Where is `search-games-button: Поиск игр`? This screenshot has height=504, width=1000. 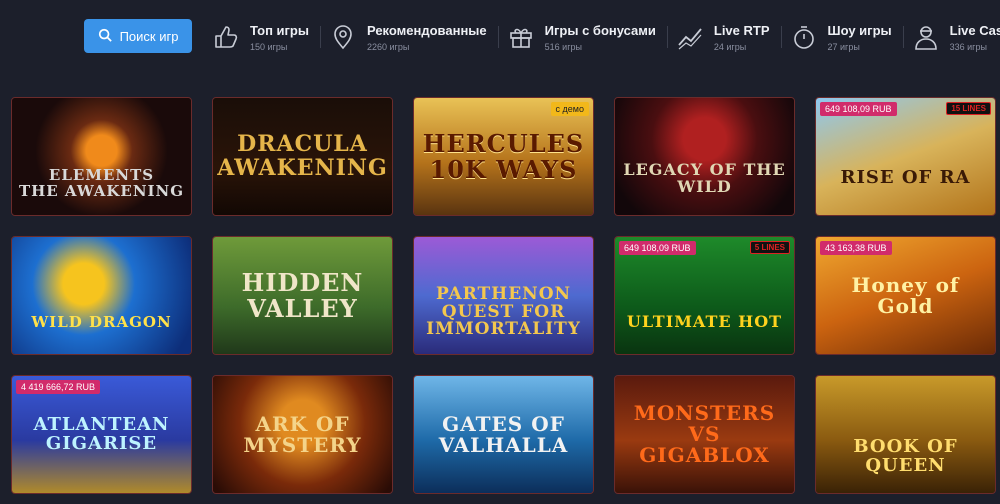
search-games-button: Поиск игр is located at coordinates (138, 36).